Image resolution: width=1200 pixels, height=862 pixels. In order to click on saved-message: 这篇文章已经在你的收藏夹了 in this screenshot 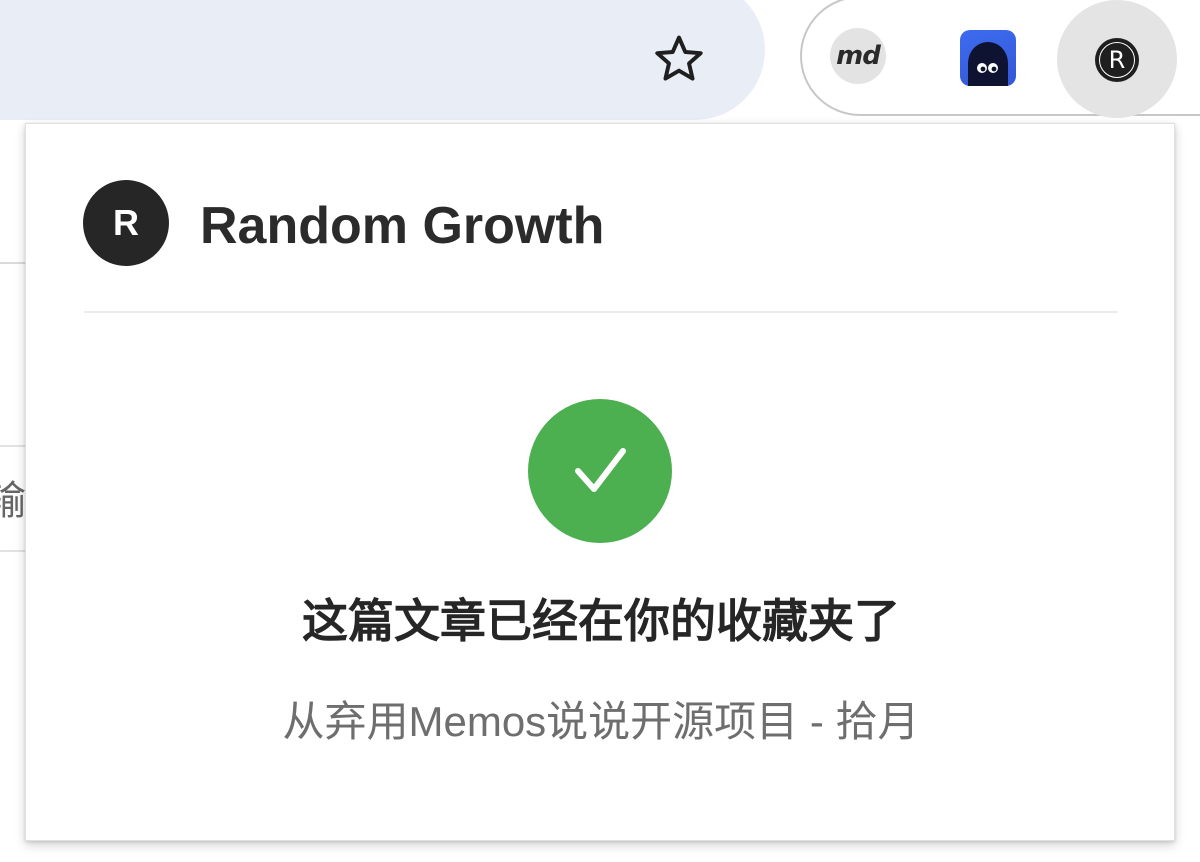, I will do `click(601, 621)`.